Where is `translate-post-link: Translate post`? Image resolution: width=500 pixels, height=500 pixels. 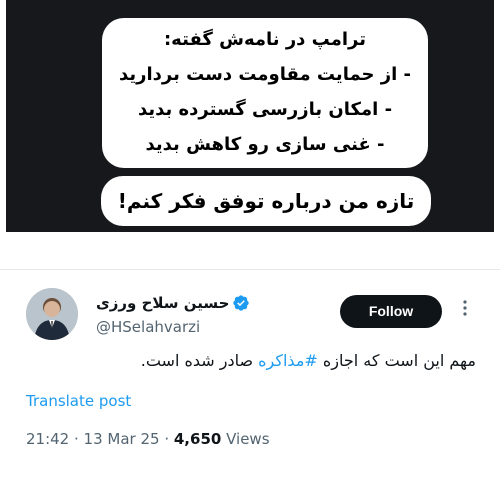
translate-post-link: Translate post is located at coordinates (78, 401).